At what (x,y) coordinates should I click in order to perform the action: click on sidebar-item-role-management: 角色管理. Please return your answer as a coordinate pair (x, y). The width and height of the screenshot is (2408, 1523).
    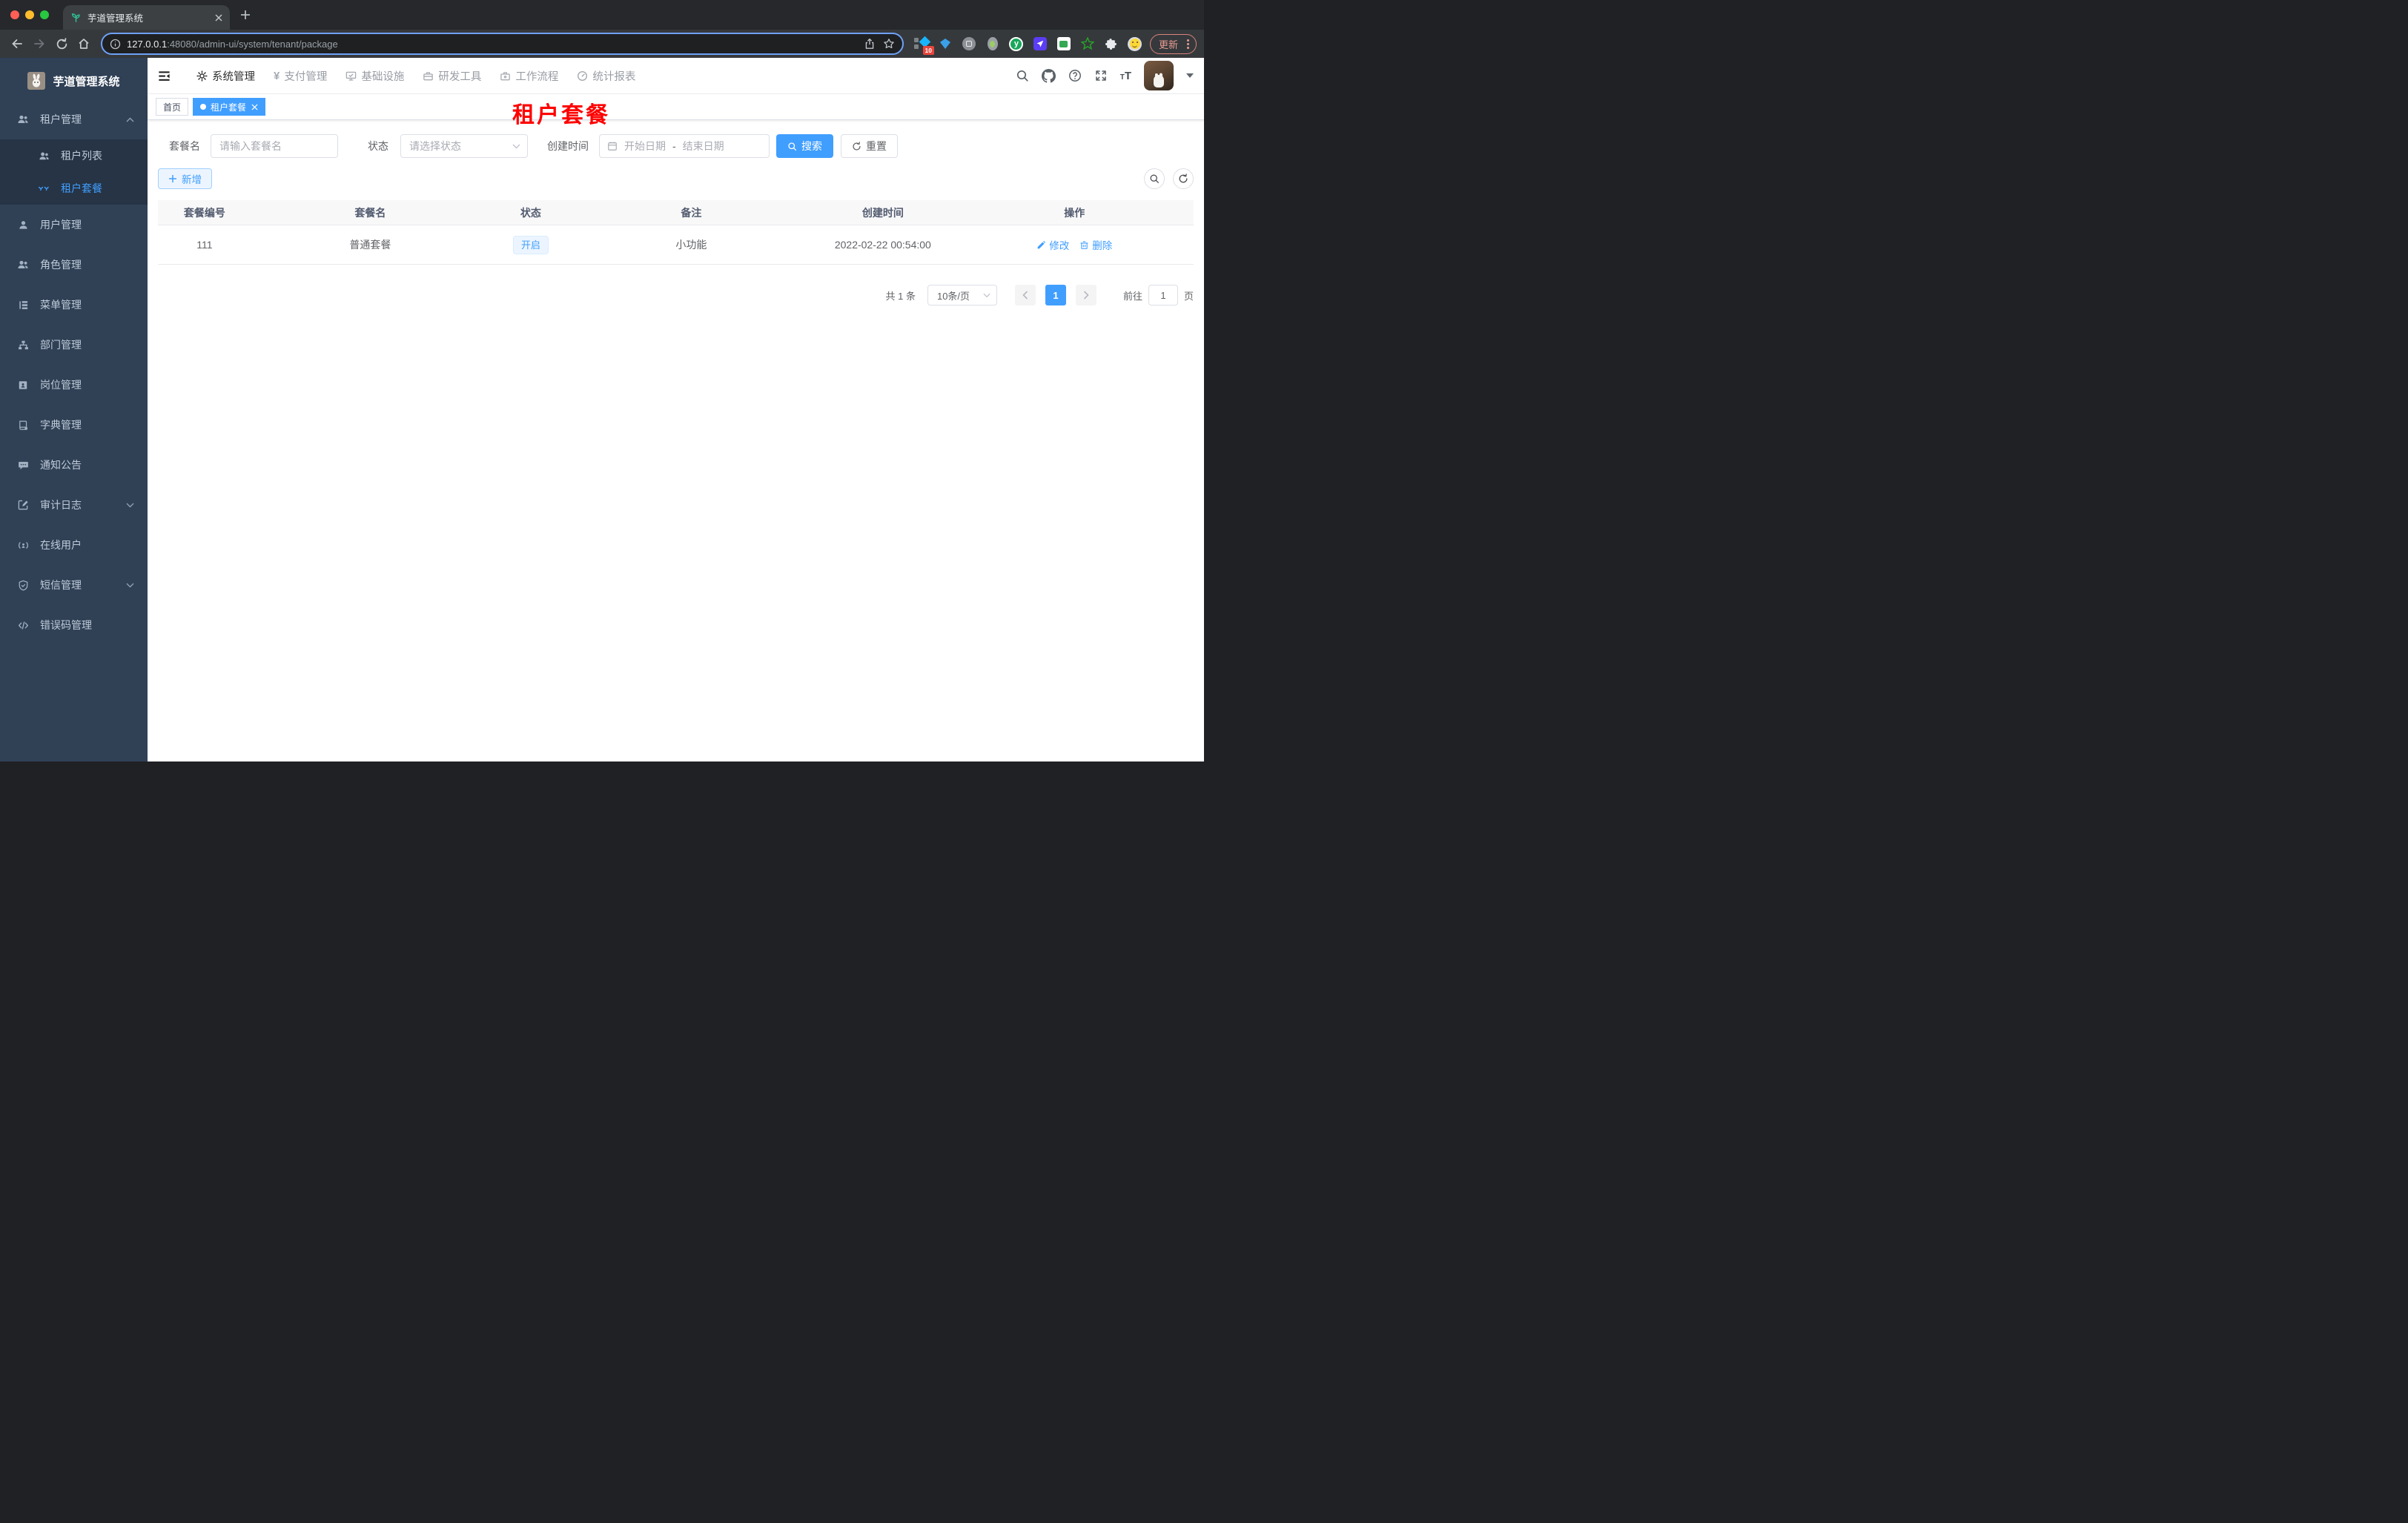
    Looking at the image, I should click on (74, 265).